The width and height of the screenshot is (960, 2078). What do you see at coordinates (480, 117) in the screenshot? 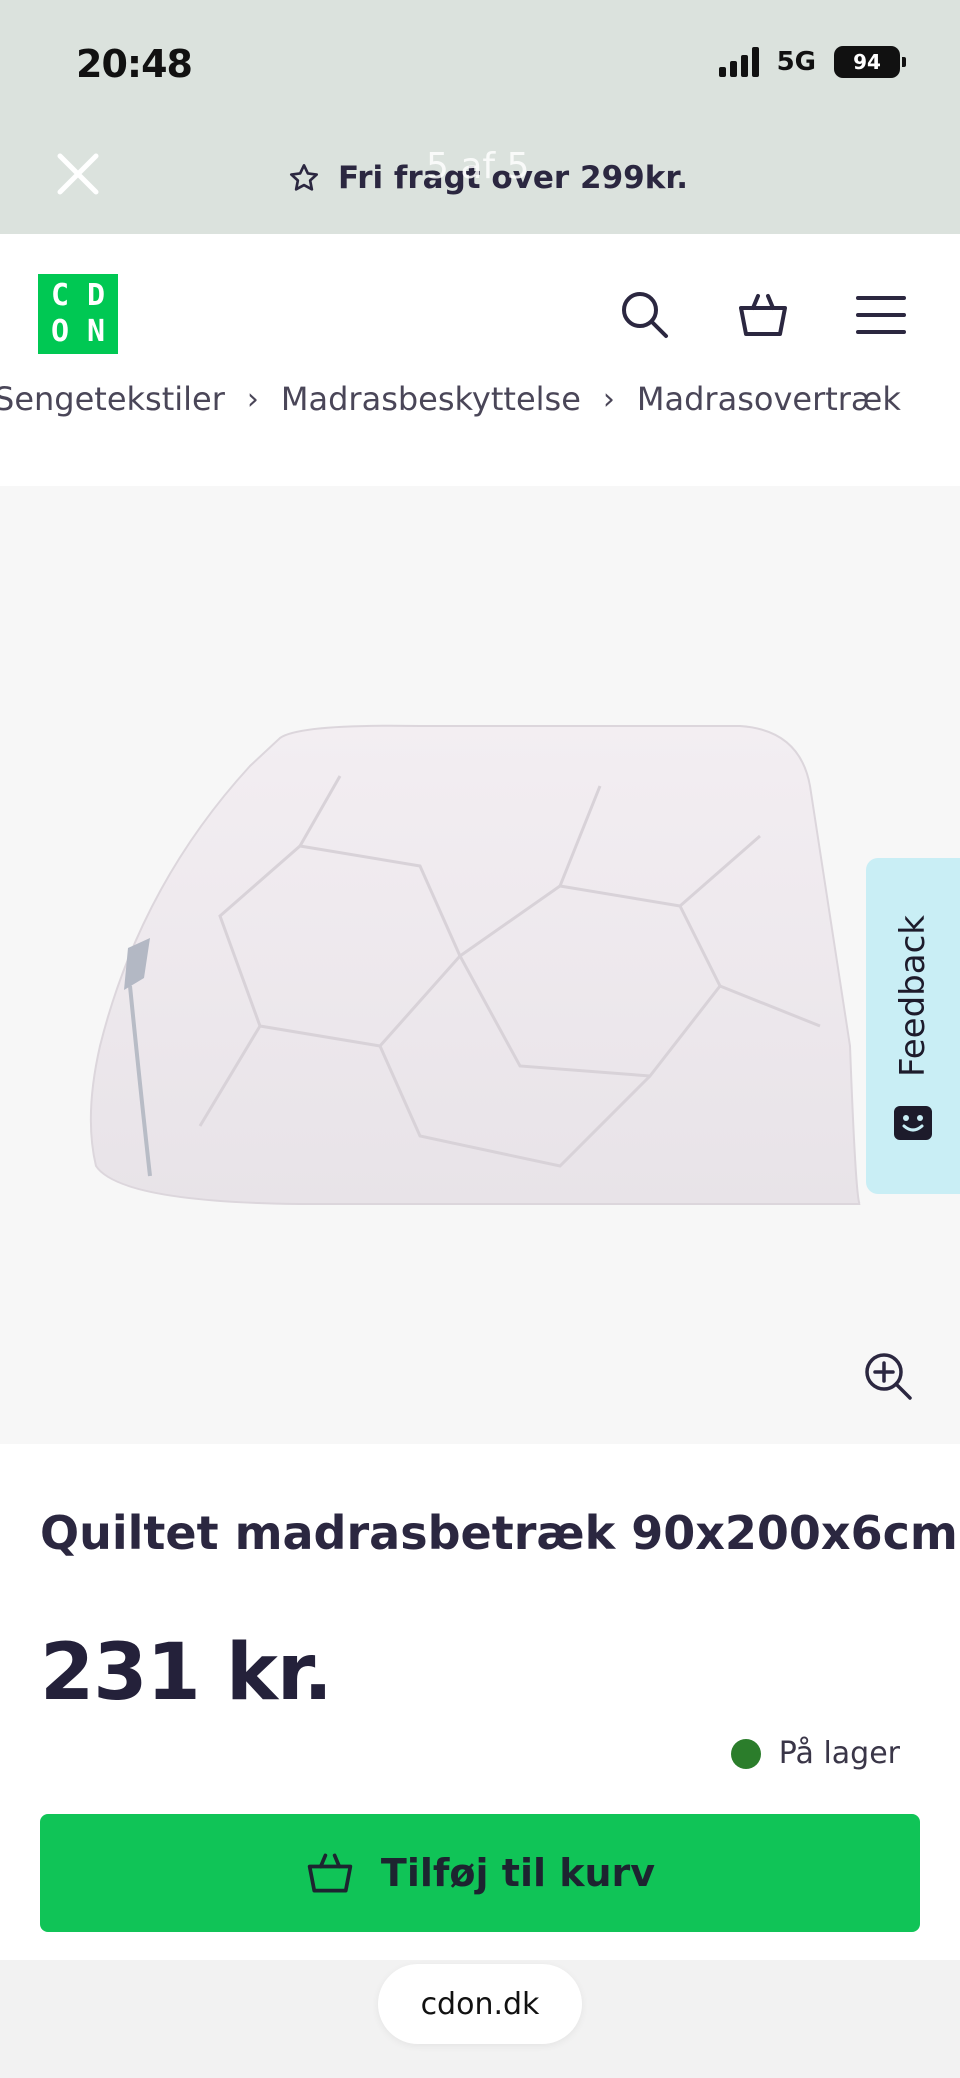
I see `top-banner` at bounding box center [480, 117].